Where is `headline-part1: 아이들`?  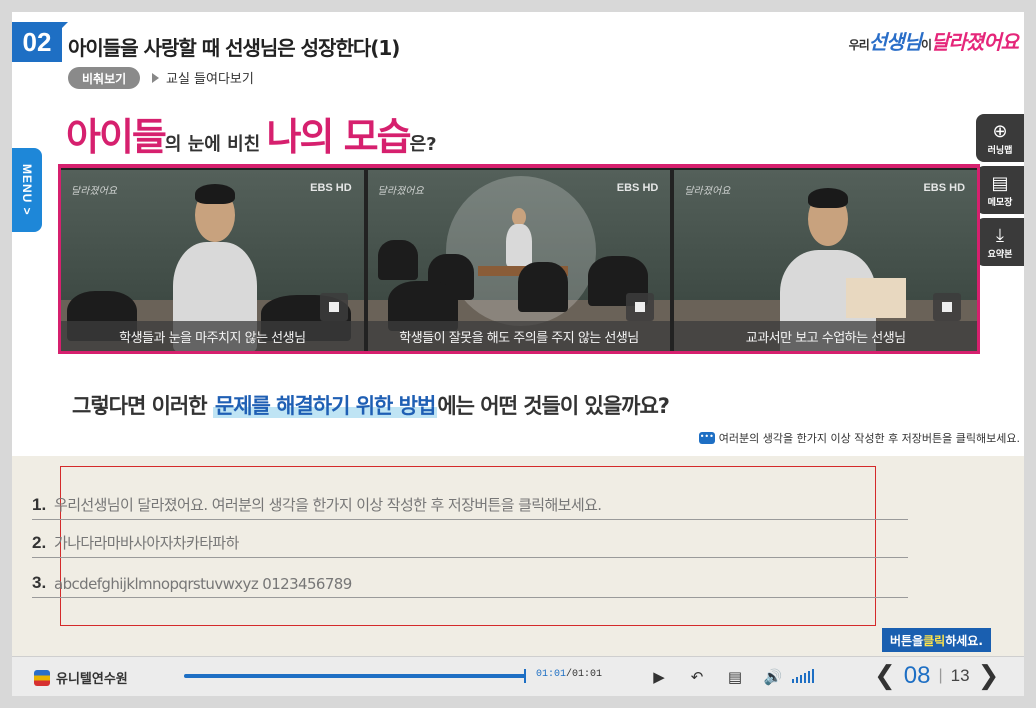 headline-part1: 아이들 is located at coordinates (116, 137).